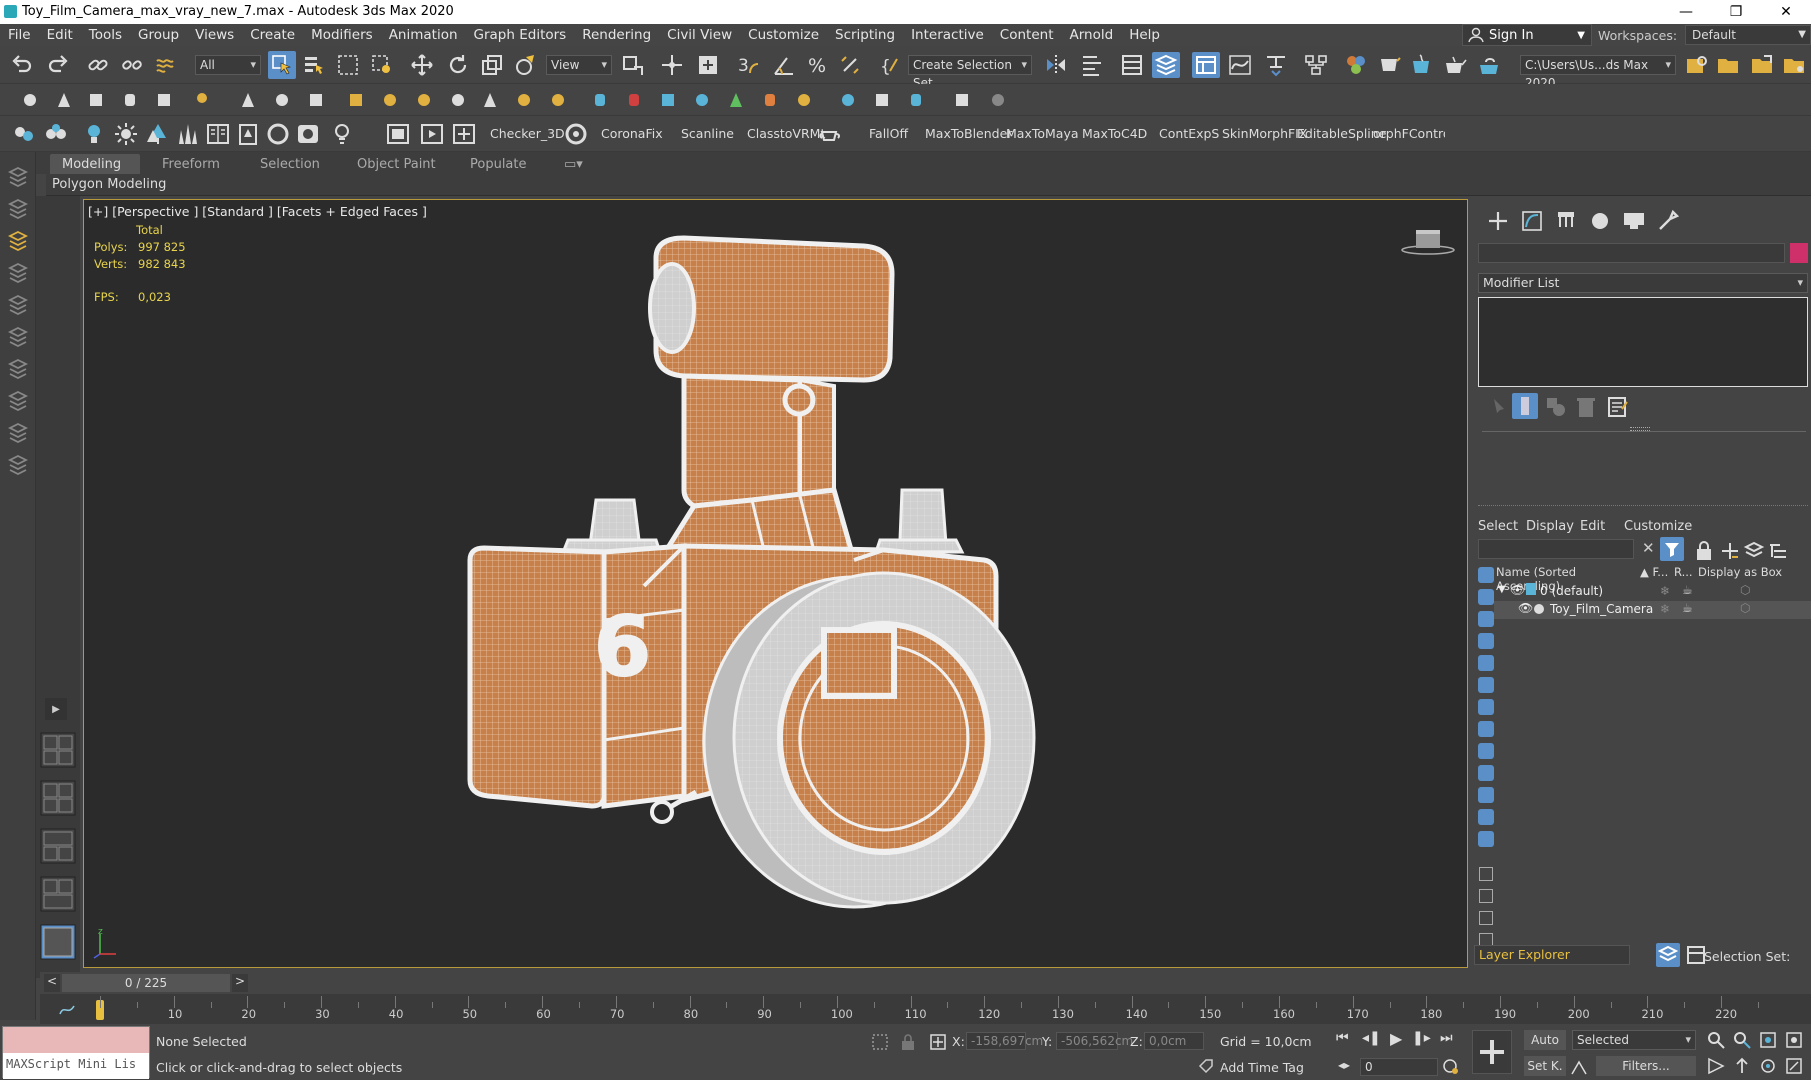  What do you see at coordinates (848, 100) in the screenshot?
I see `globe-icon` at bounding box center [848, 100].